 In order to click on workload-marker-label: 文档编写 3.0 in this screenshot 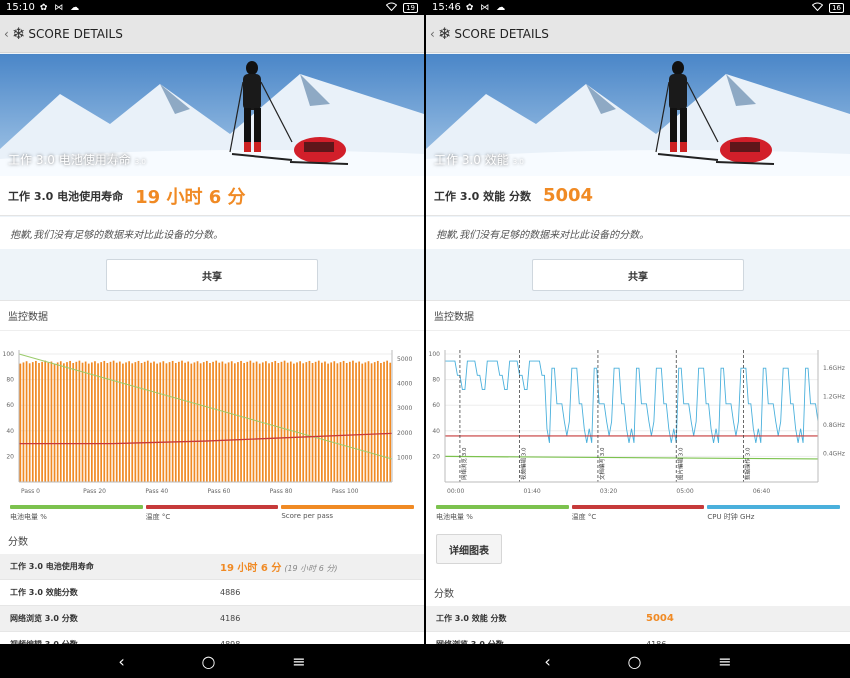, I will do `click(602, 463)`.